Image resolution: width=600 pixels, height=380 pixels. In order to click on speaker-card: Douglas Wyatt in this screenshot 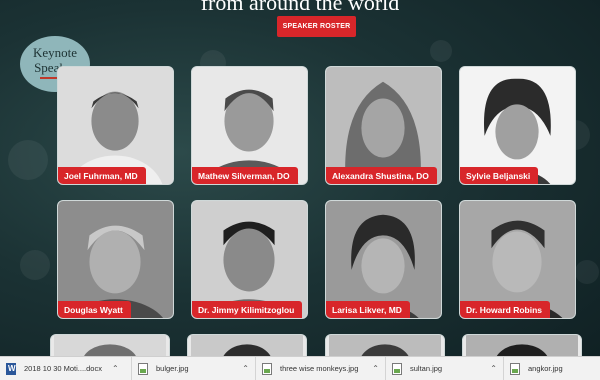, I will do `click(115, 259)`.